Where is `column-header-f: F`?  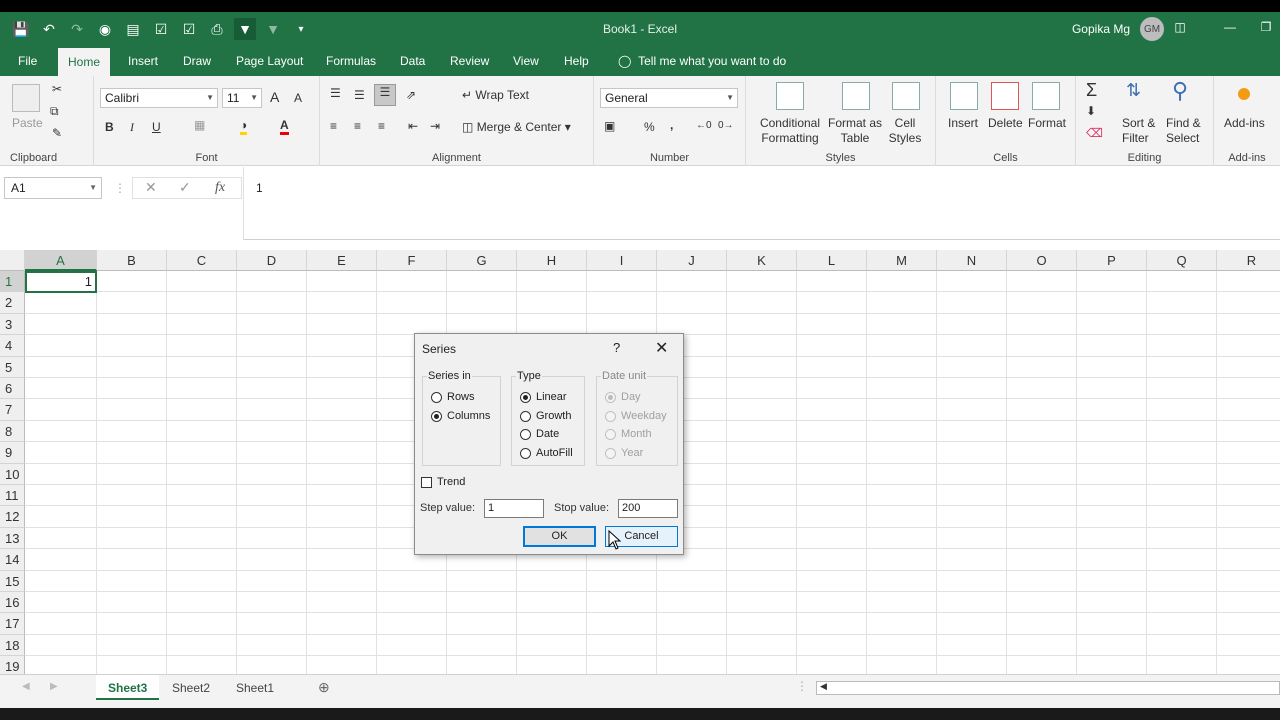
column-header-f: F is located at coordinates (412, 260).